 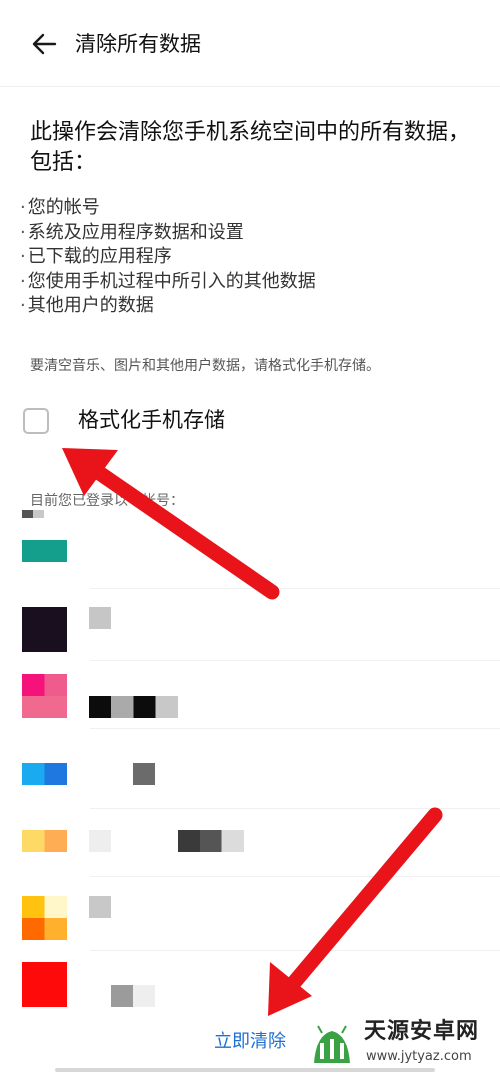 What do you see at coordinates (44, 44) in the screenshot?
I see `arrow-left-icon` at bounding box center [44, 44].